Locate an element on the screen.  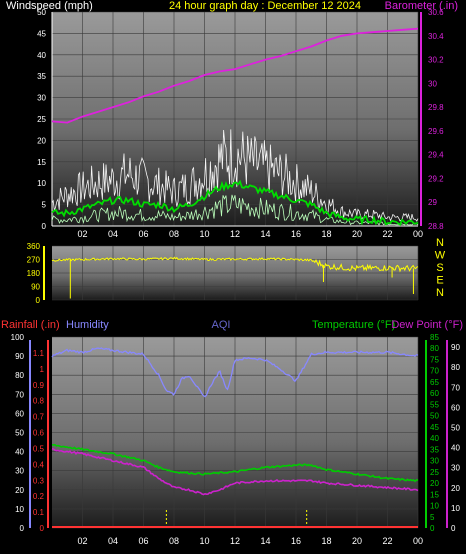
direction-y-tick: 180 is located at coordinates (34, 273).